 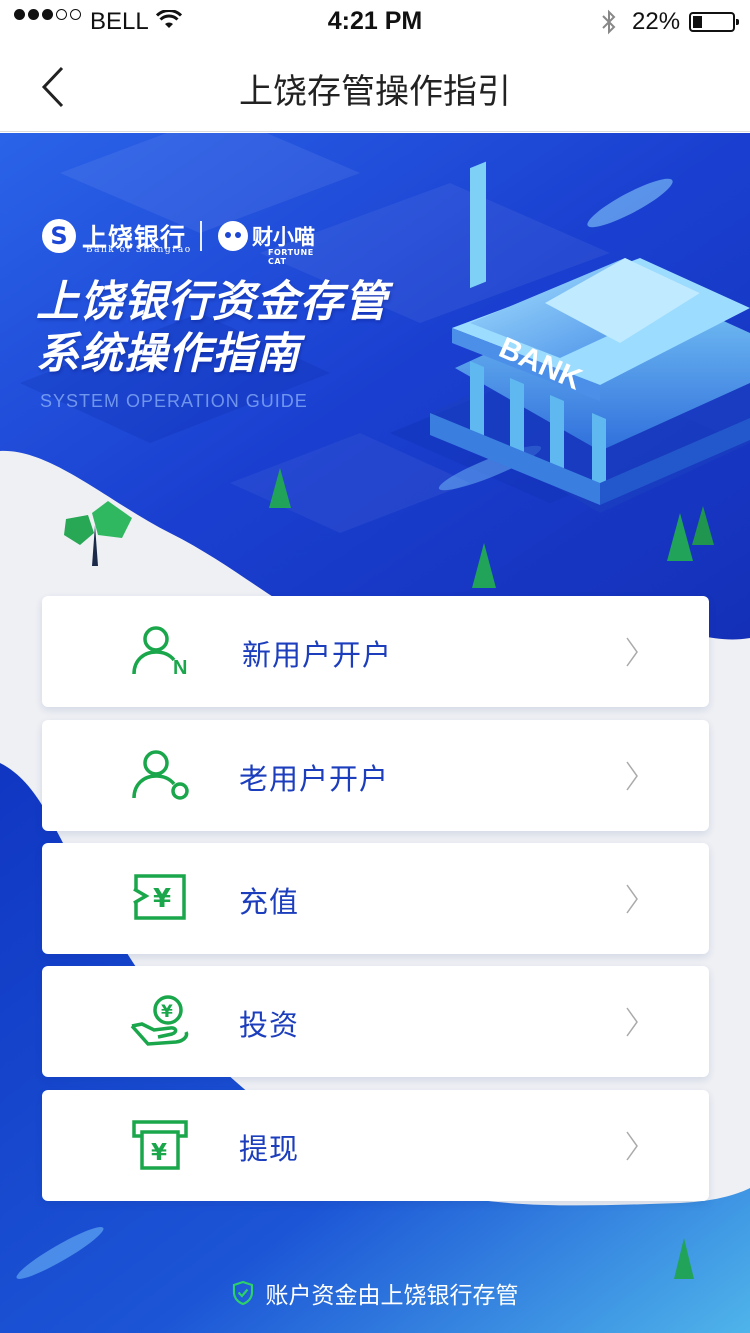 I want to click on hero-subtitle: SYSTEM OPERATION GUIDE, so click(x=174, y=401).